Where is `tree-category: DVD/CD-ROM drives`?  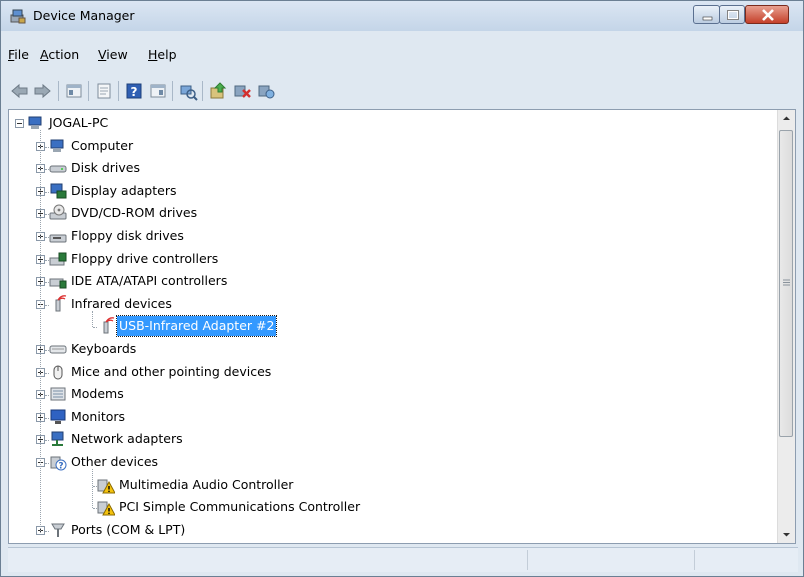
tree-category: DVD/CD-ROM drives is located at coordinates (389, 213).